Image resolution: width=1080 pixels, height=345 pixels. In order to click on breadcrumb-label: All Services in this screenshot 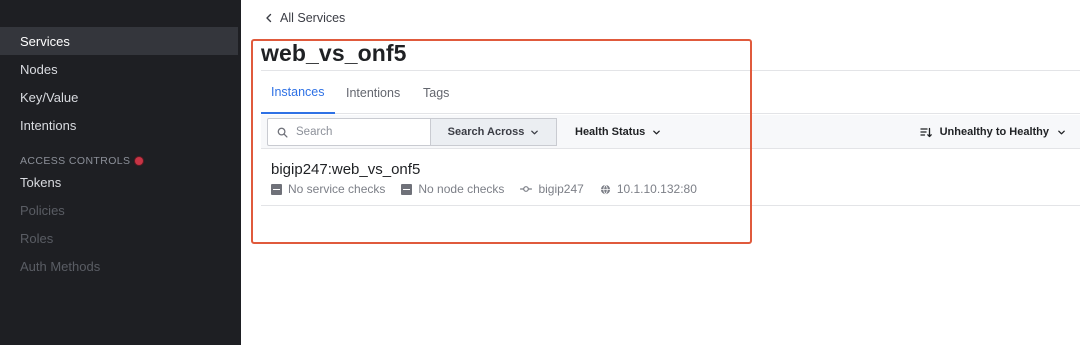, I will do `click(313, 18)`.